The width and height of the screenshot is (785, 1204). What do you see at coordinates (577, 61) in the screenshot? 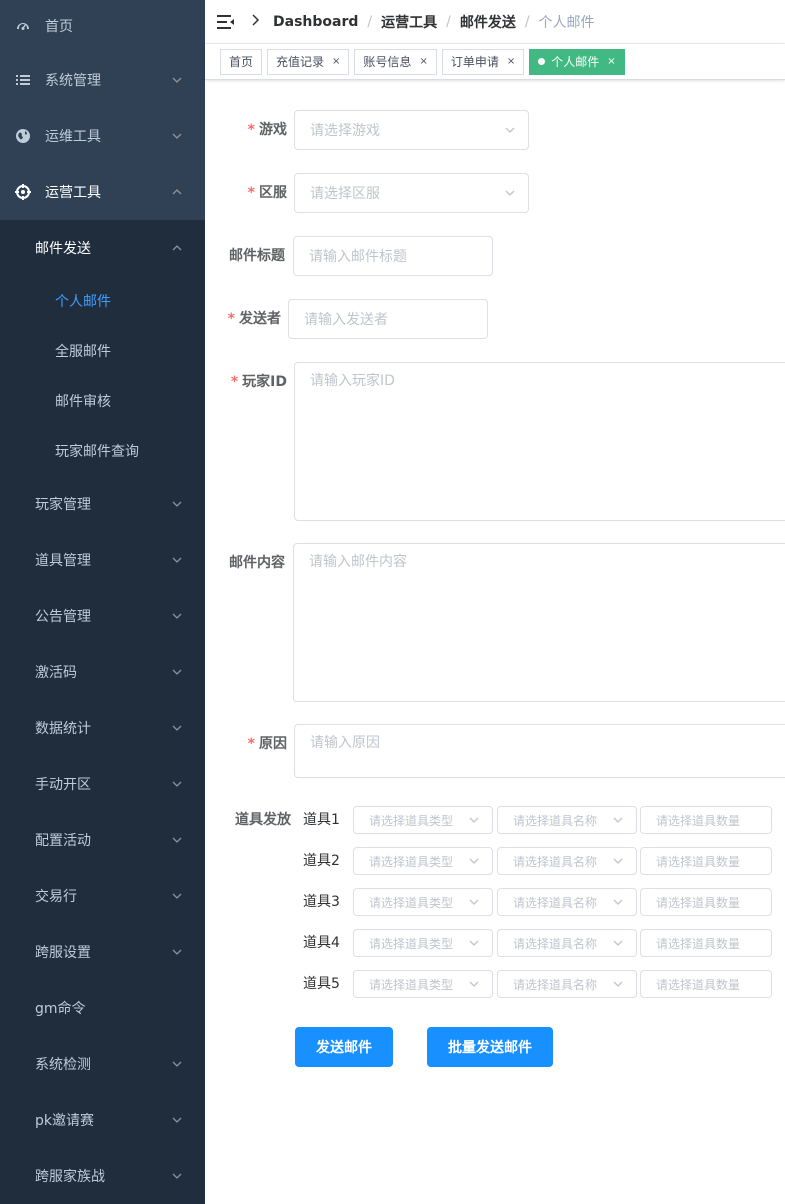
I see `tag-personal-mail: 个人邮件 ×` at bounding box center [577, 61].